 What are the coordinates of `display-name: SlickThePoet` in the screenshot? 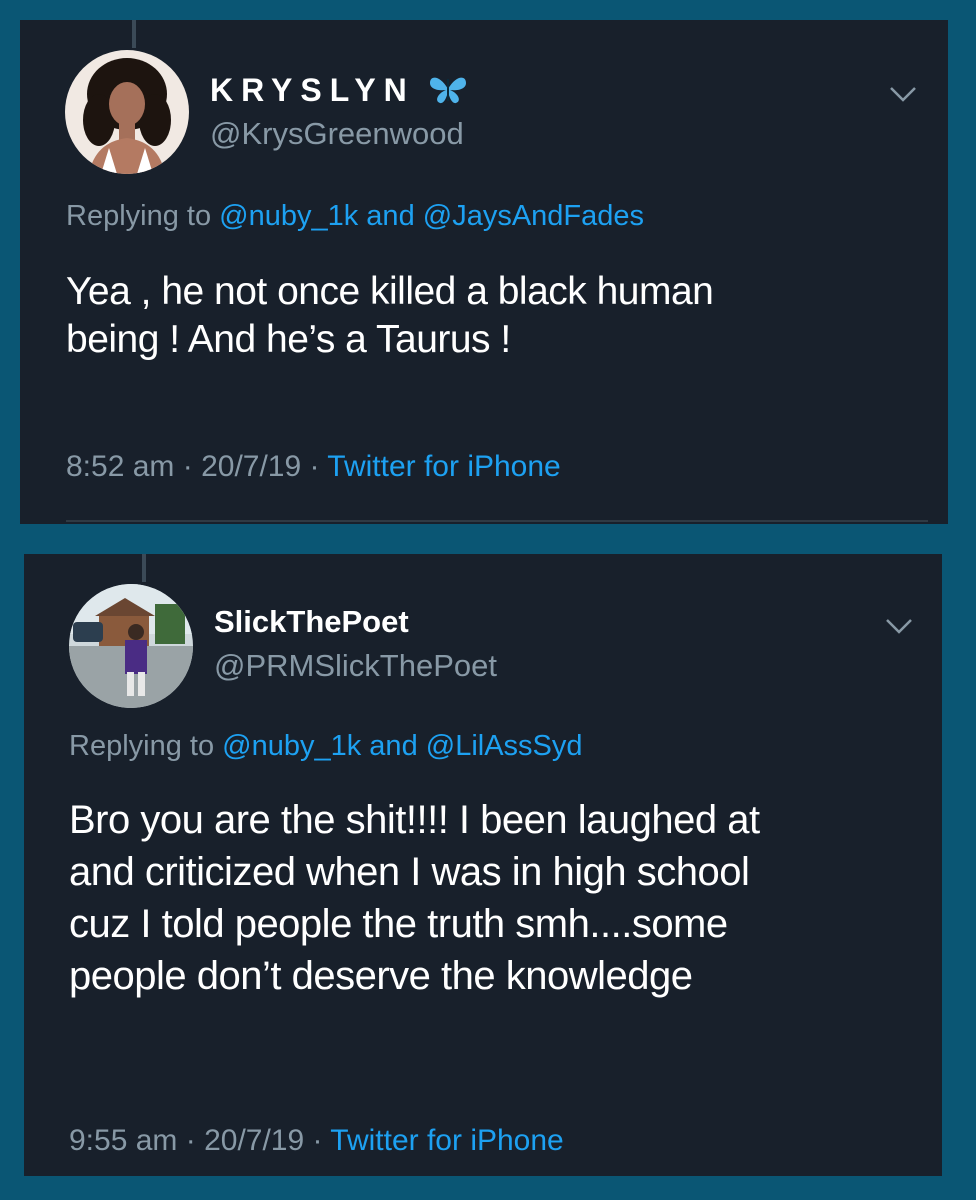 It's located at (311, 622).